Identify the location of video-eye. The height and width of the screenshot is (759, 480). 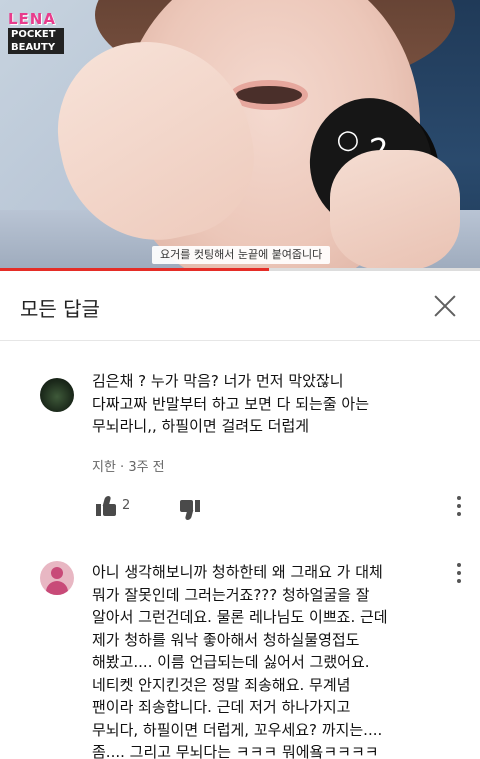
(269, 95).